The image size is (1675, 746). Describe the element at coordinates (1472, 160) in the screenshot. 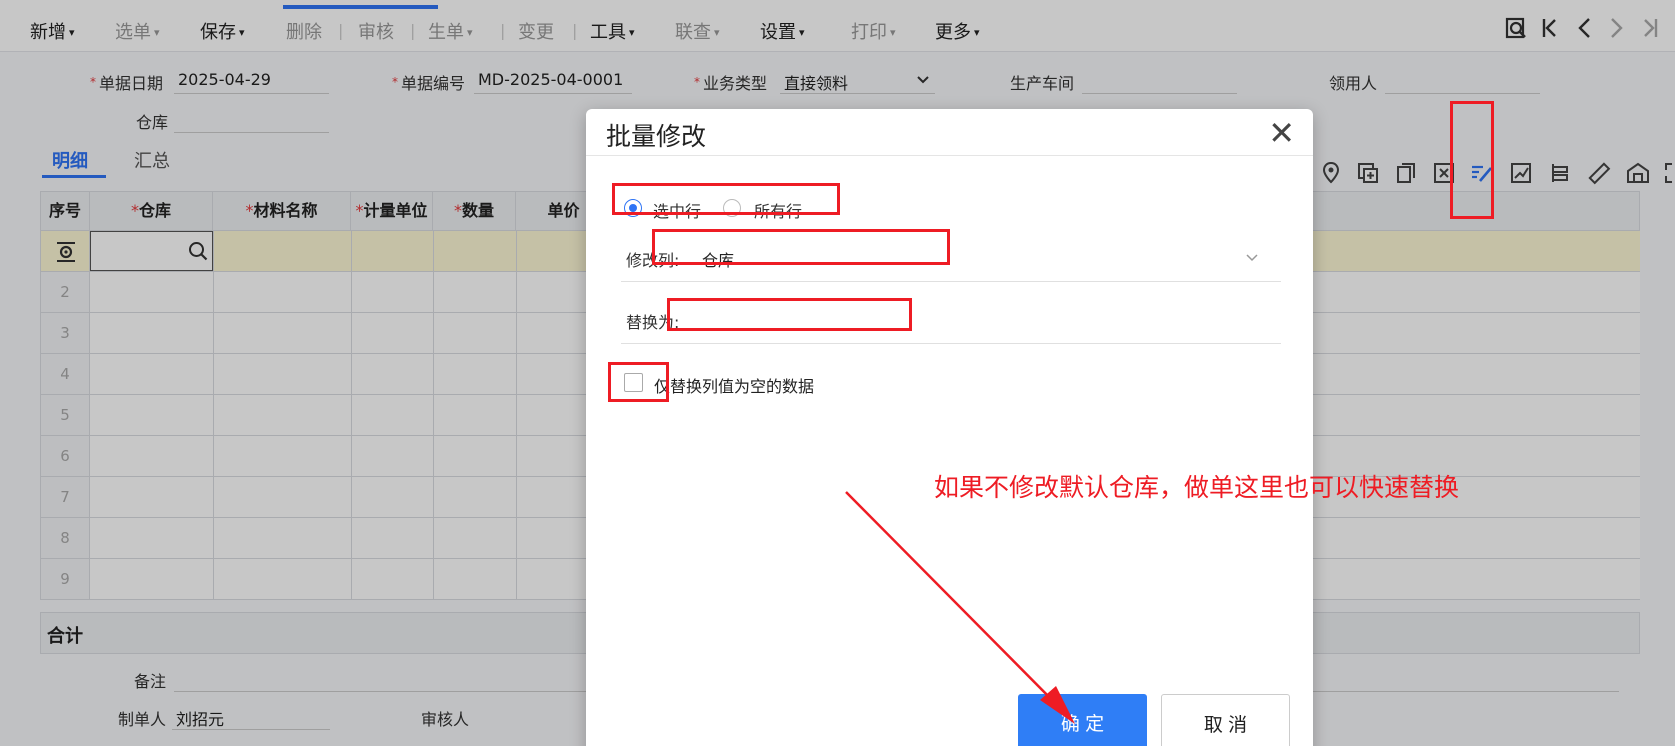

I see `annotation-box-batch-edit` at that location.